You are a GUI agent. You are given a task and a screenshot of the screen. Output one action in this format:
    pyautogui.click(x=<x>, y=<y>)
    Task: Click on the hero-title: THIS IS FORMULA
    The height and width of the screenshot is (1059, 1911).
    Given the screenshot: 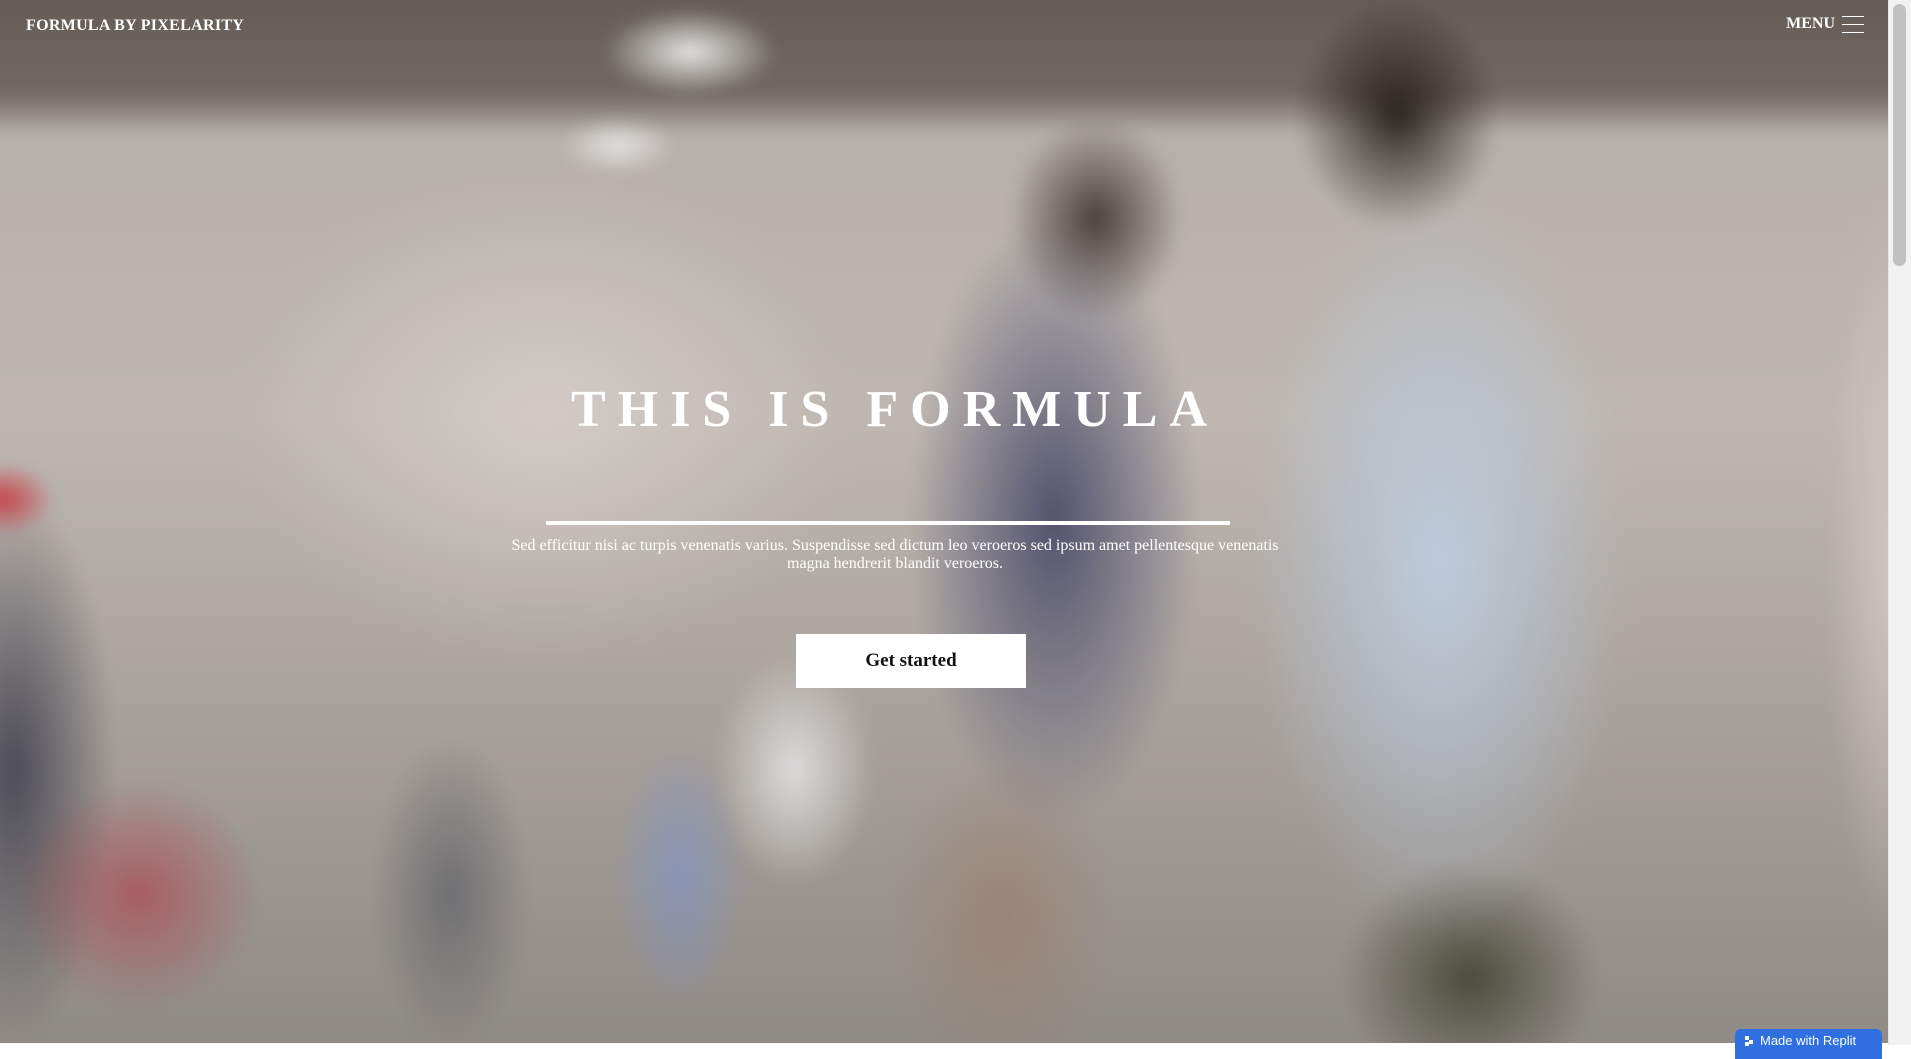 What is the action you would take?
    pyautogui.click(x=895, y=409)
    